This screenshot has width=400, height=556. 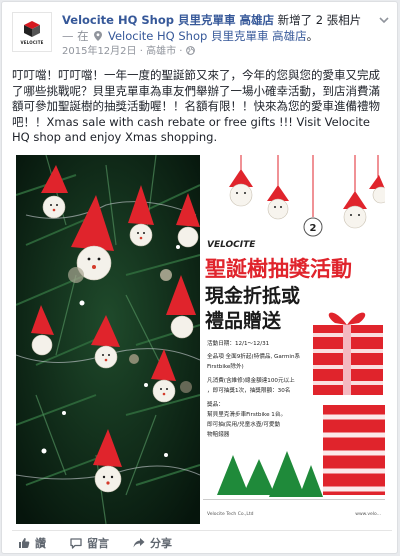 I want to click on poster-subtitle-2: 禮品贈送, so click(x=243, y=320).